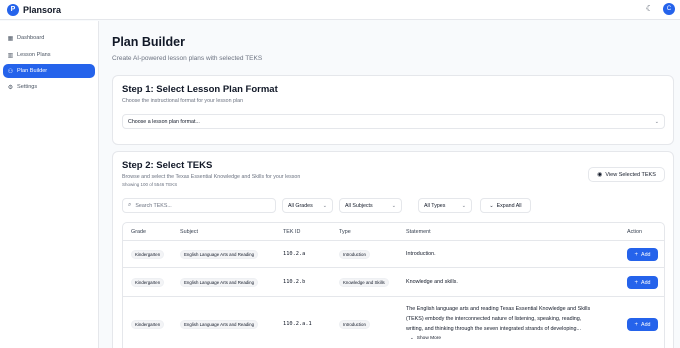 Image resolution: width=680 pixels, height=348 pixels. What do you see at coordinates (167, 165) in the screenshot?
I see `step2-title: Step 2: Select TEKS` at bounding box center [167, 165].